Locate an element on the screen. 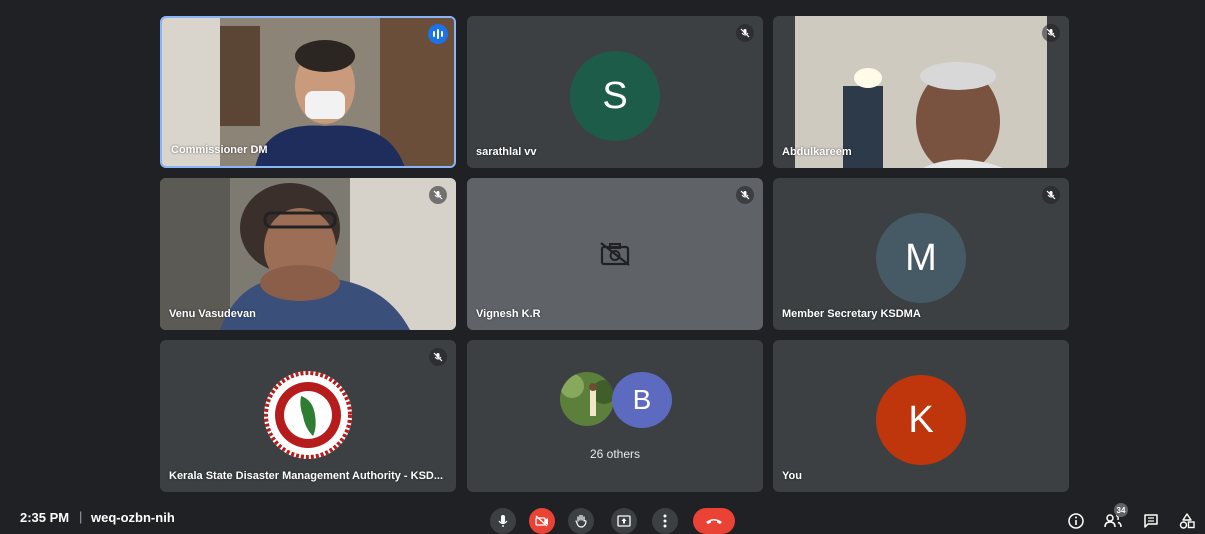 The width and height of the screenshot is (1205, 534). raise-hand-icon is located at coordinates (580, 521).